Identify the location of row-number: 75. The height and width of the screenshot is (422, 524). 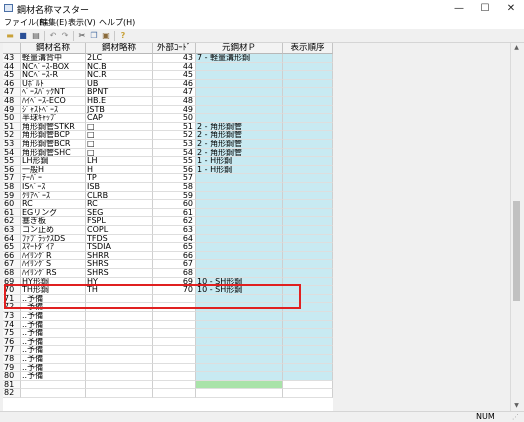
(12, 333).